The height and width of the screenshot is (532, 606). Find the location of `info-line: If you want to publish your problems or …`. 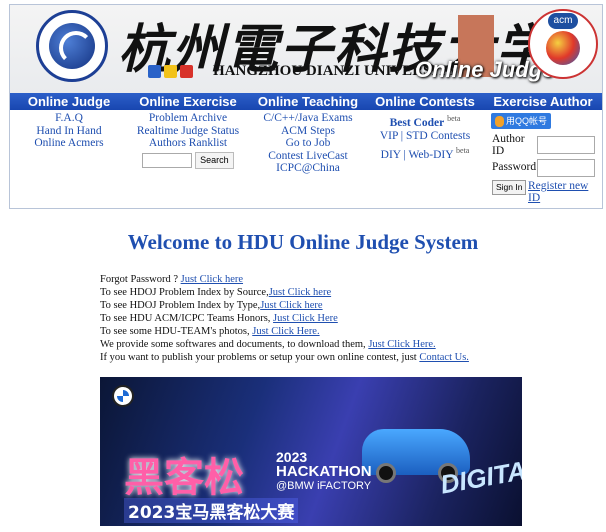

info-line: If you want to publish your problems or … is located at coordinates (284, 357).